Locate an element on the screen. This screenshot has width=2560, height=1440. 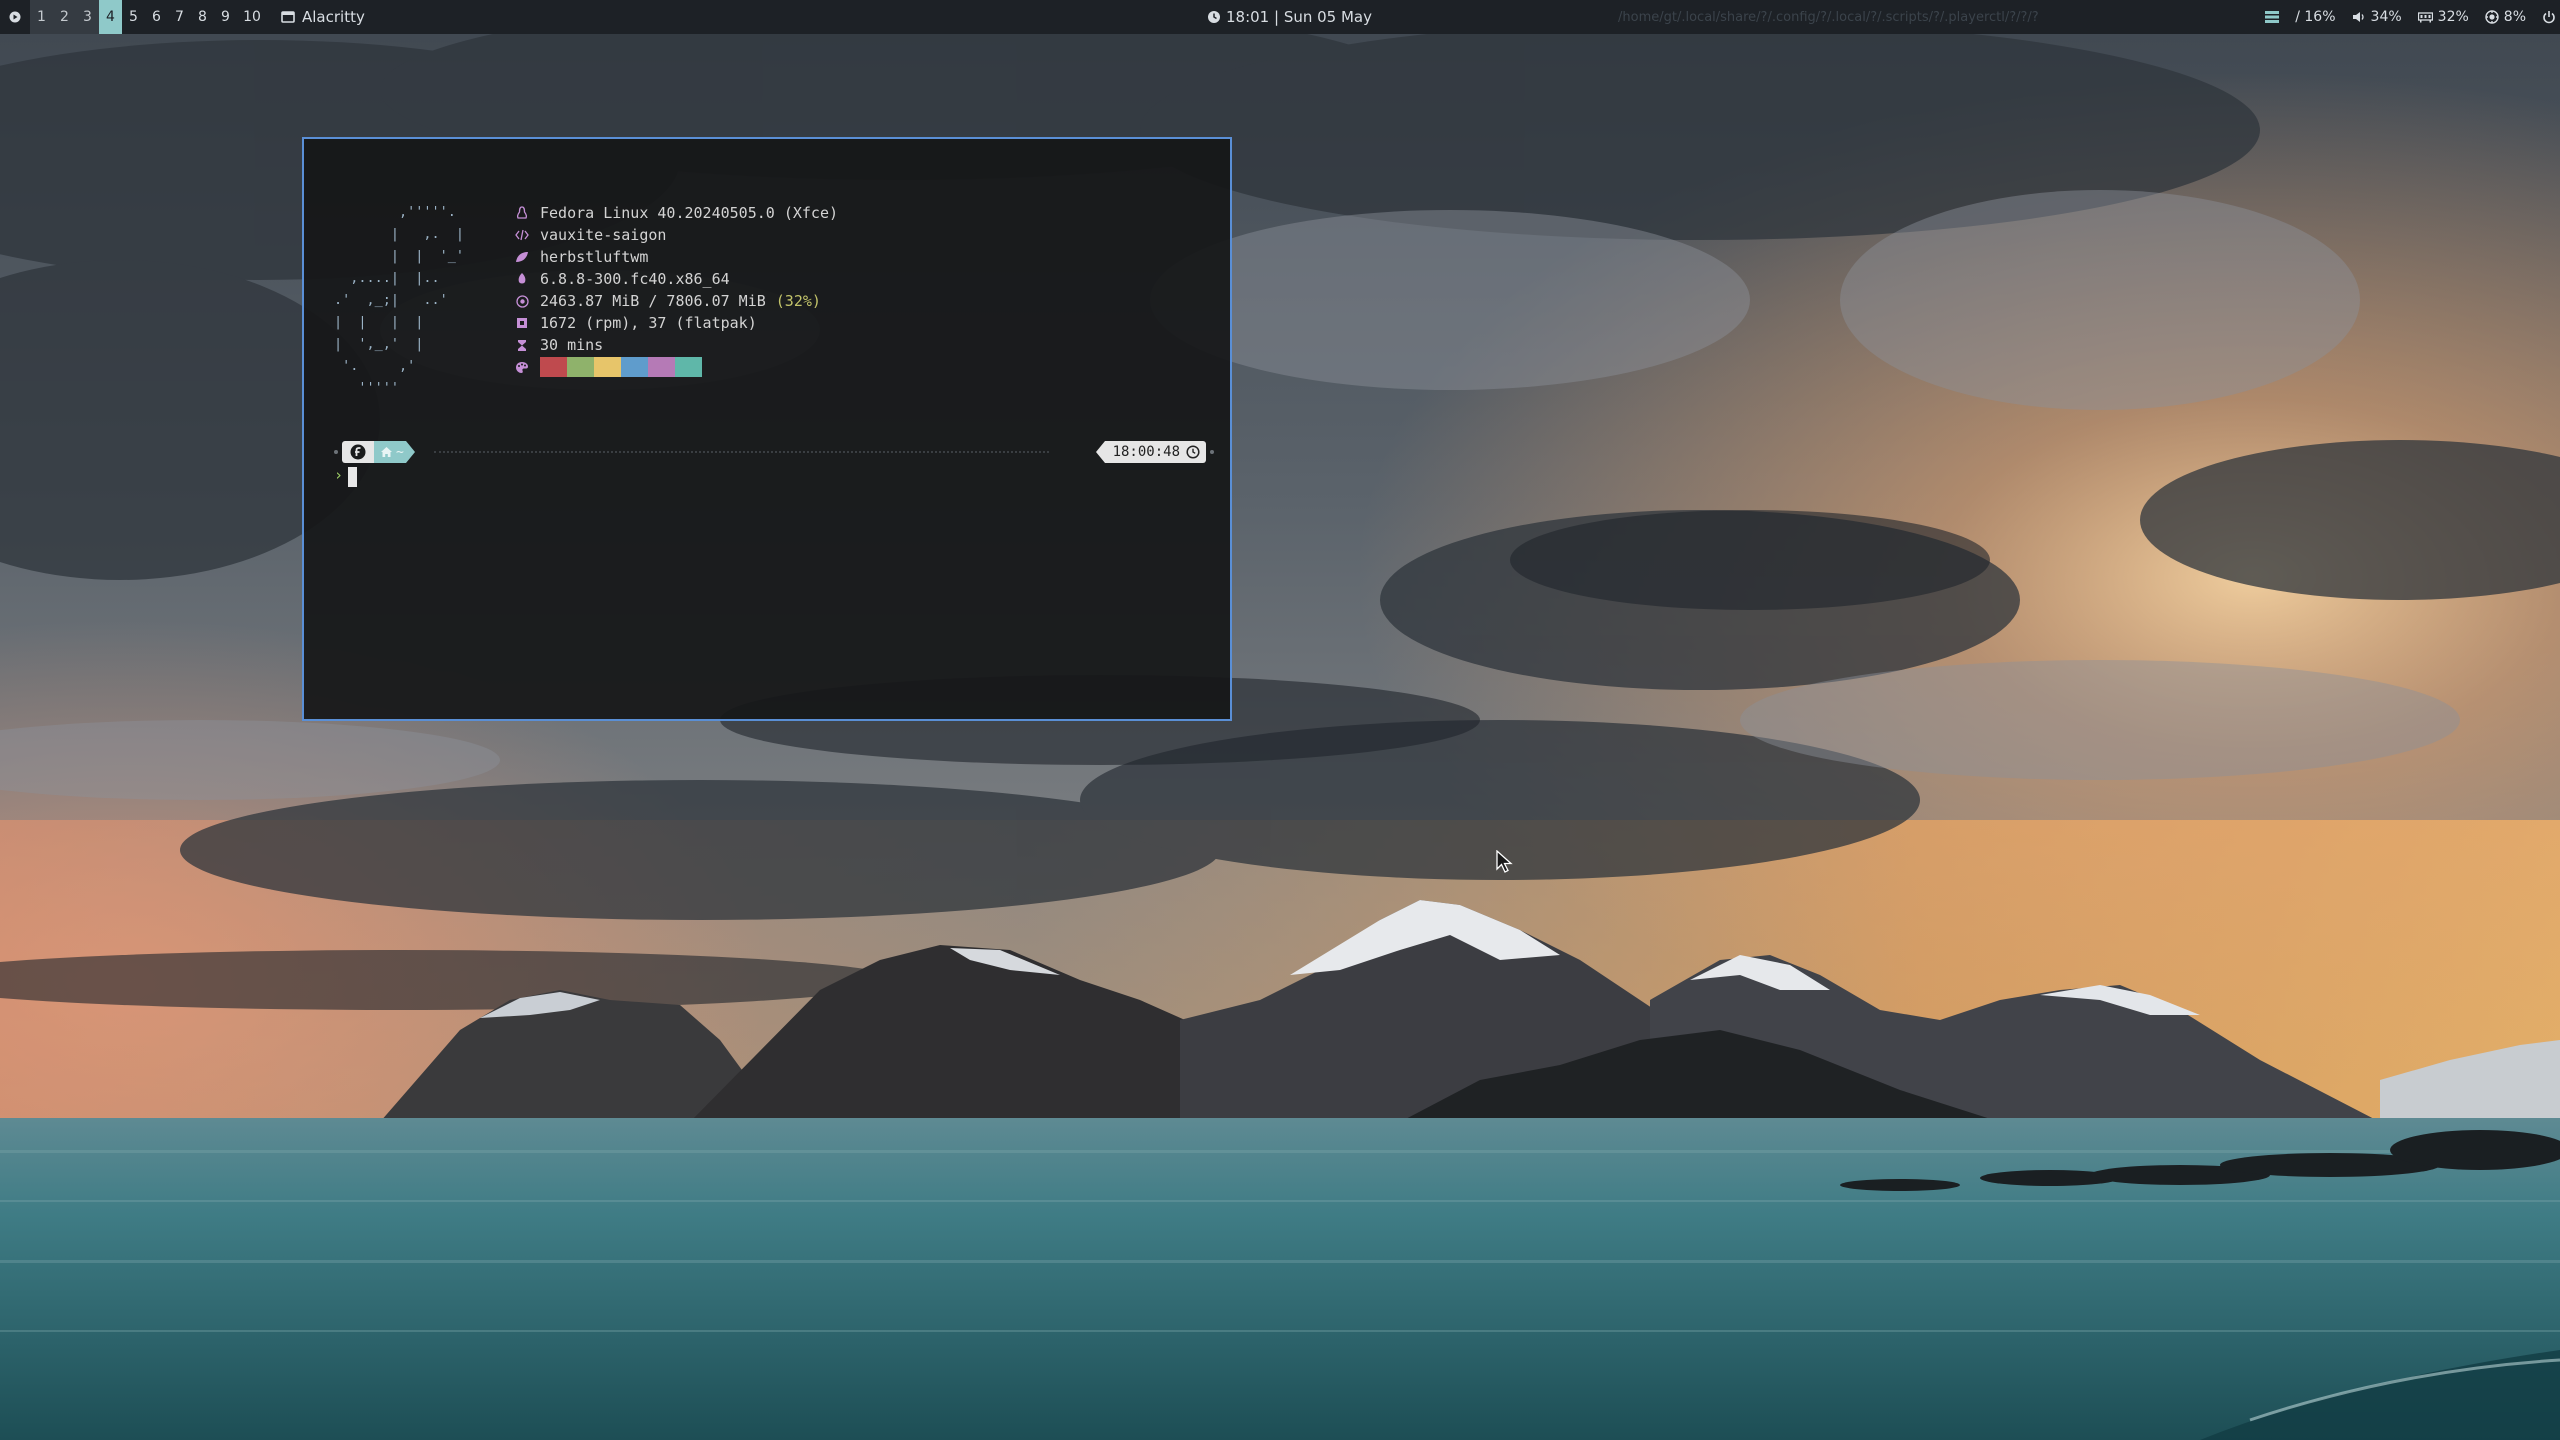
active-window-title: Alacritty is located at coordinates (323, 17).